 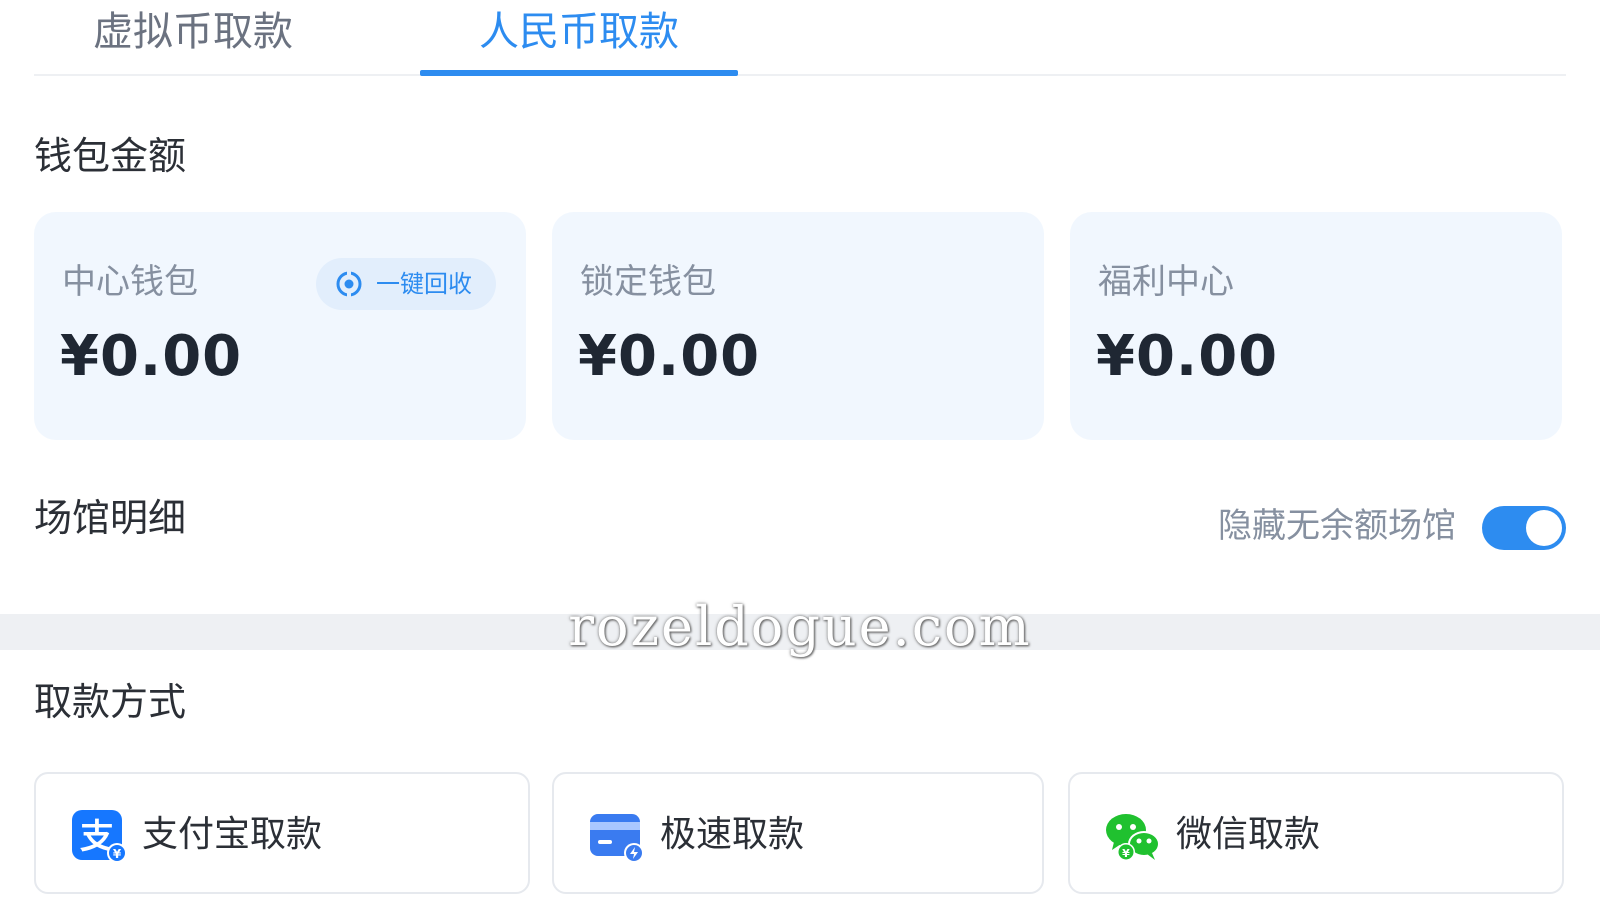 What do you see at coordinates (579, 39) in the screenshot?
I see `tab-rmb-withdraw: 人民币取款` at bounding box center [579, 39].